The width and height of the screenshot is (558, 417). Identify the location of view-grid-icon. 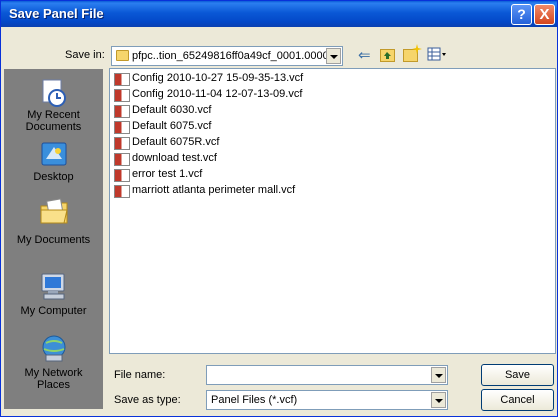
(436, 54).